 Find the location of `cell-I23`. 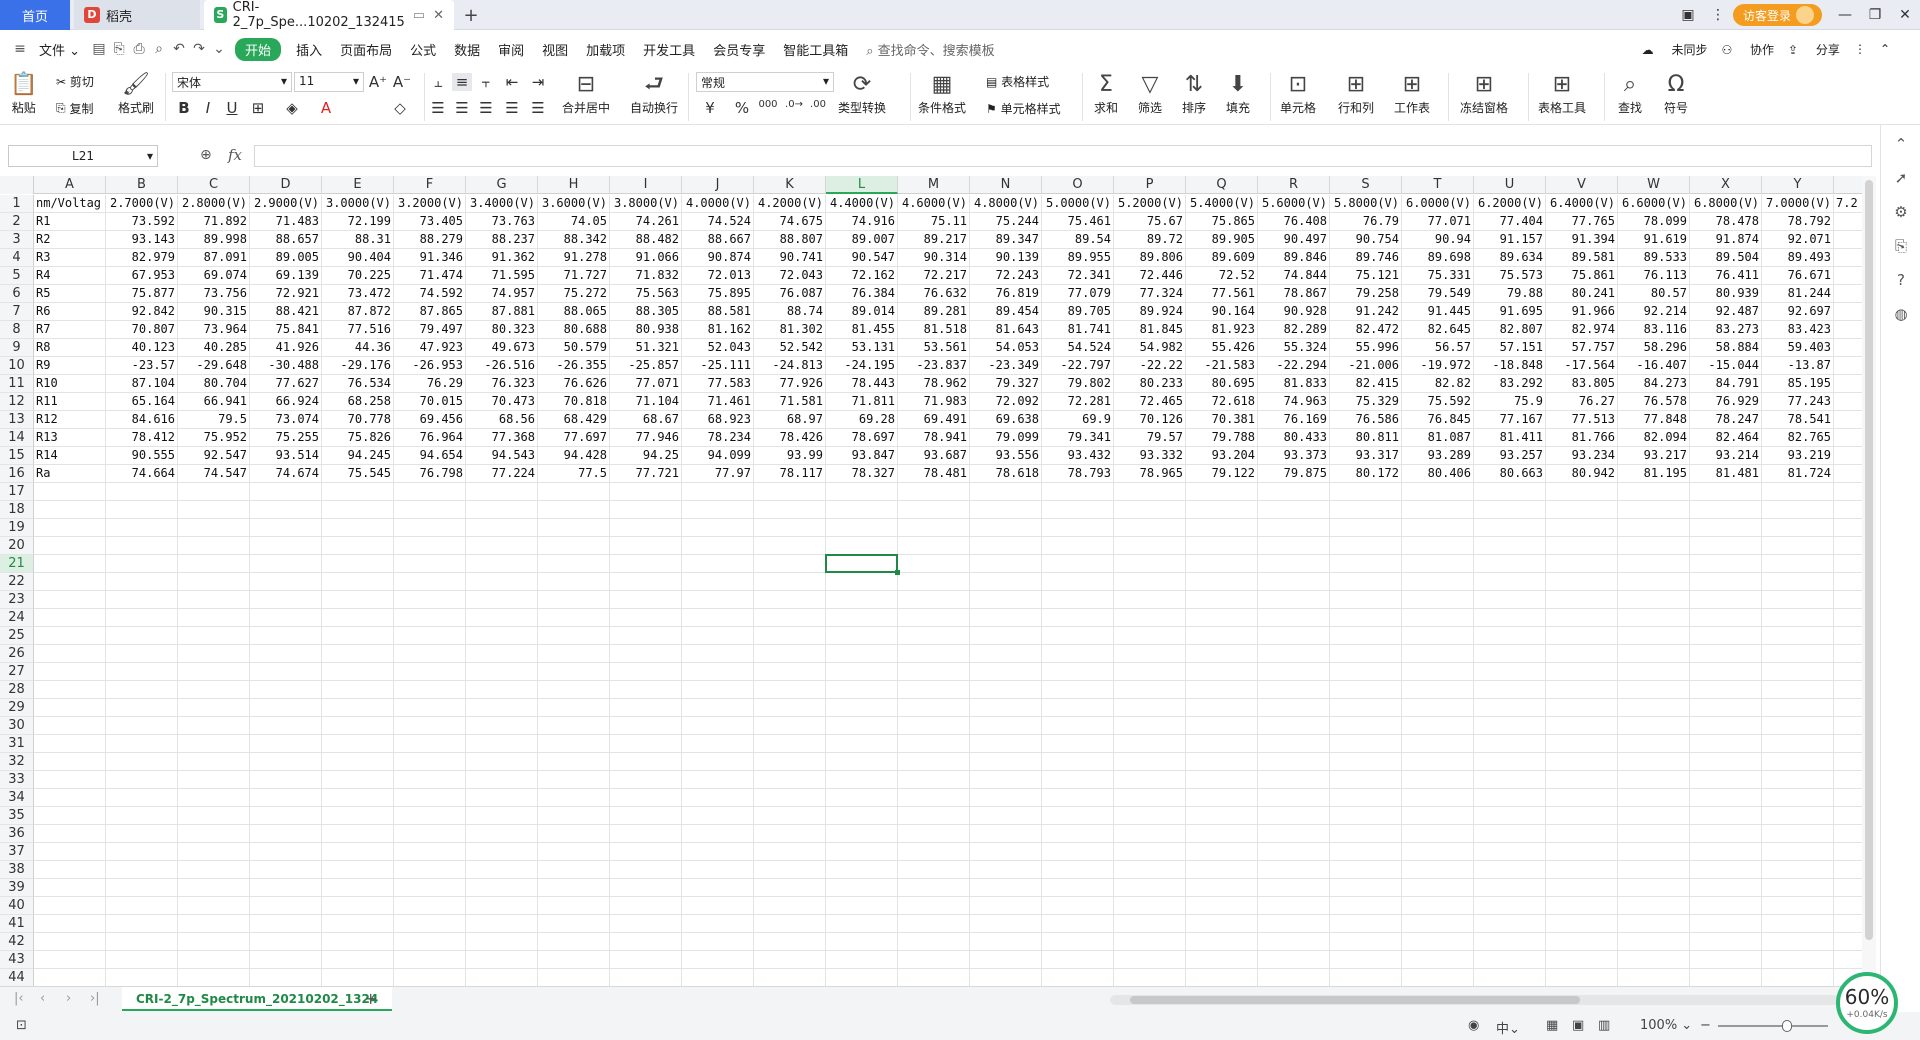

cell-I23 is located at coordinates (646, 600).